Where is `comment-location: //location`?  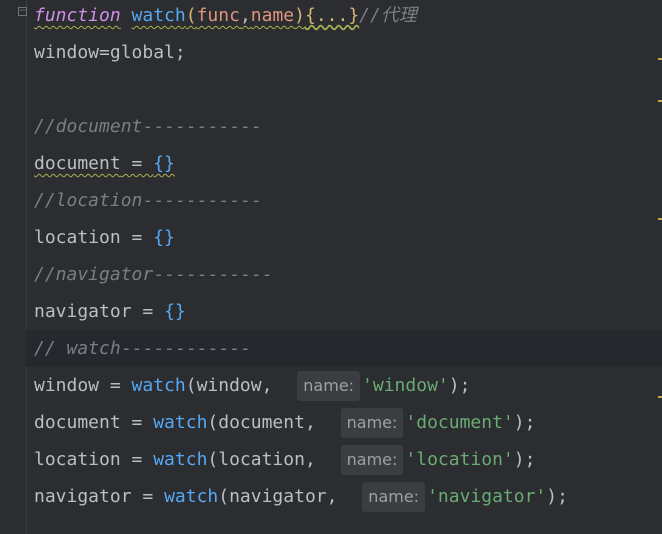
comment-location: //location is located at coordinates (88, 200).